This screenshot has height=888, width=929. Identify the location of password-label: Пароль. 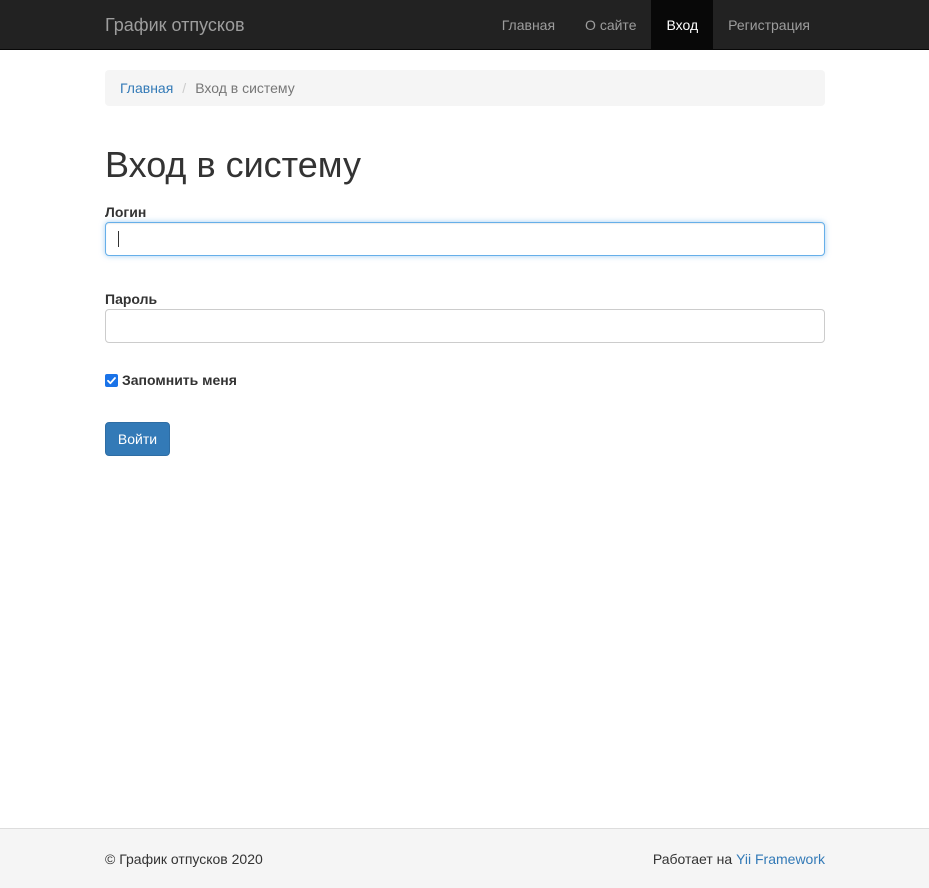
(131, 299).